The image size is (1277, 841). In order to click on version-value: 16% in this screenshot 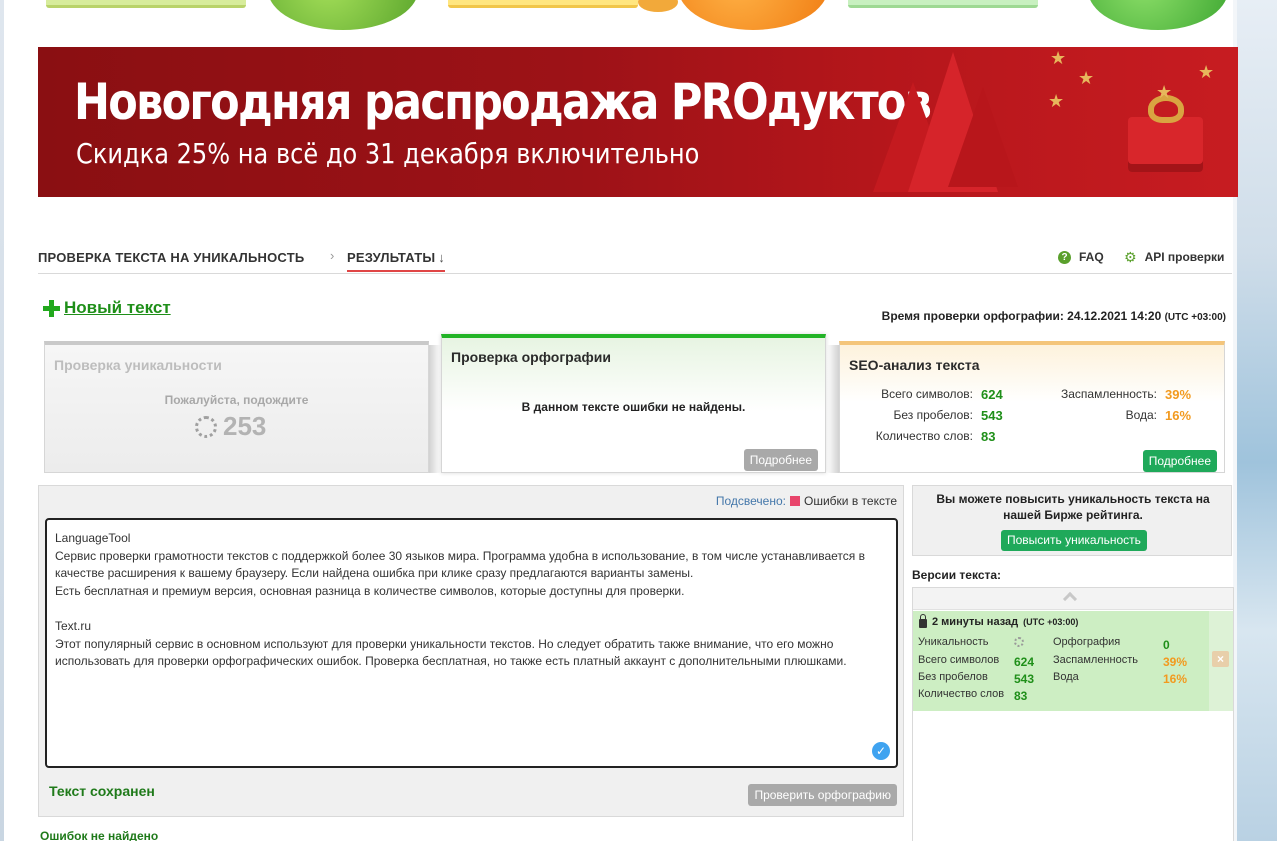, I will do `click(1175, 679)`.